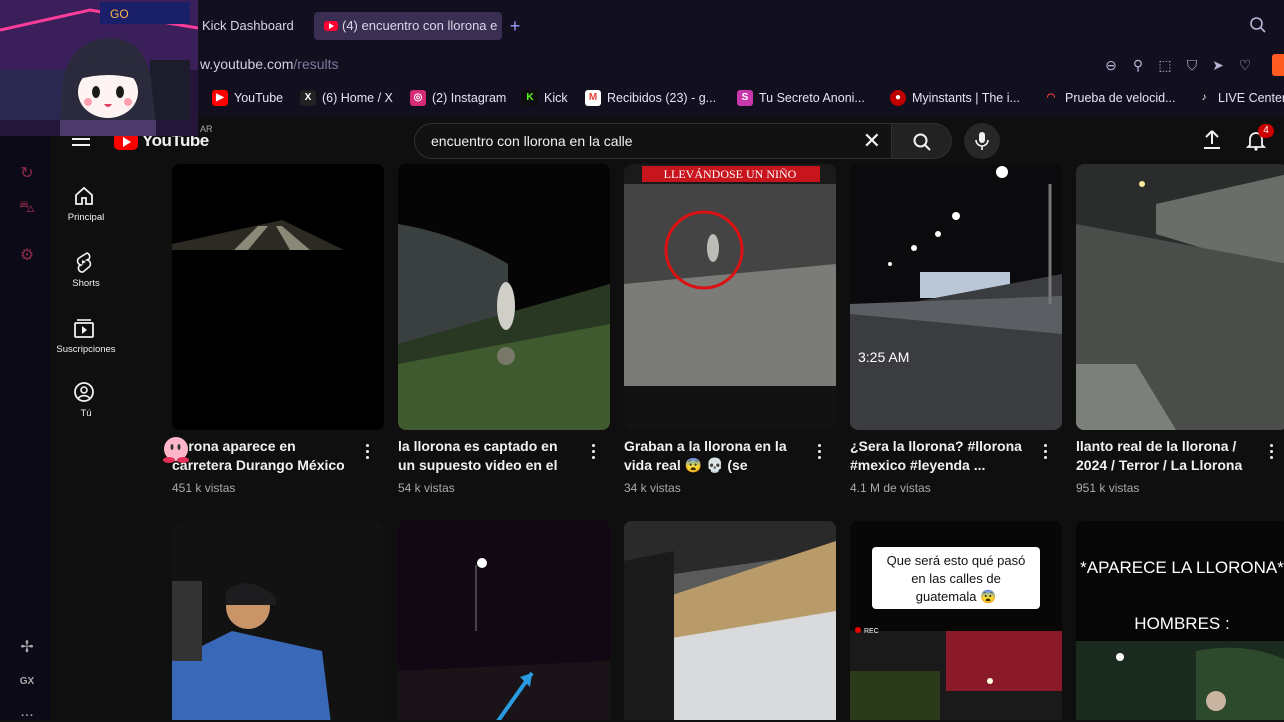  I want to click on bookmark-label: Kick, so click(556, 98).